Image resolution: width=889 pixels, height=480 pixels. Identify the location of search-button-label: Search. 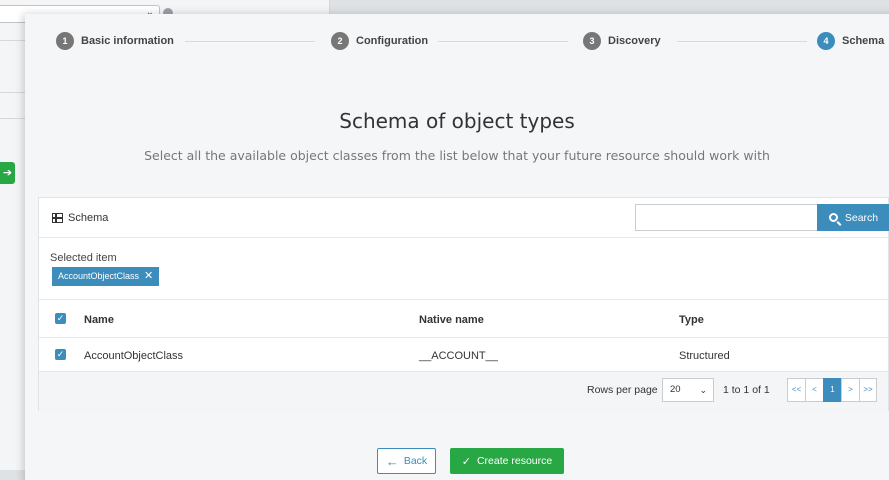
(861, 217).